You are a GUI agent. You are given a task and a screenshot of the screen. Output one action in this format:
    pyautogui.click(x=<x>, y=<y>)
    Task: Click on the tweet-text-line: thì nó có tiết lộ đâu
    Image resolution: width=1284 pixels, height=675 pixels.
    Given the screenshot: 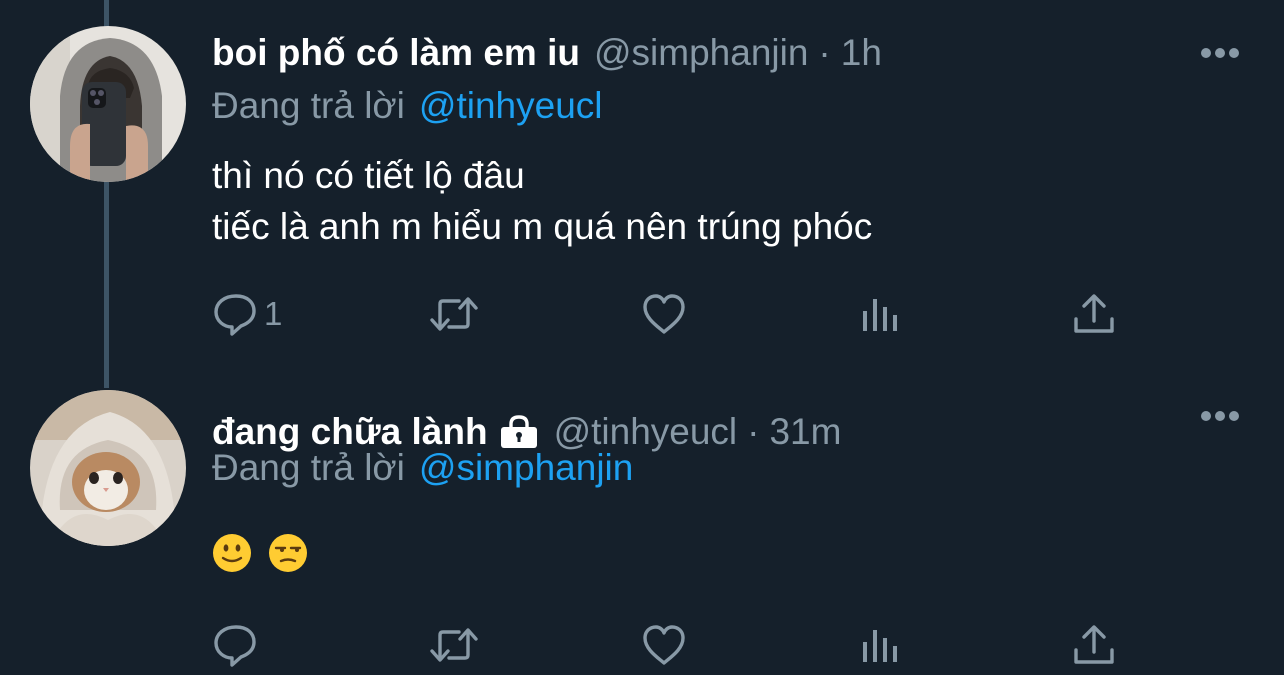 What is the action you would take?
    pyautogui.click(x=368, y=175)
    